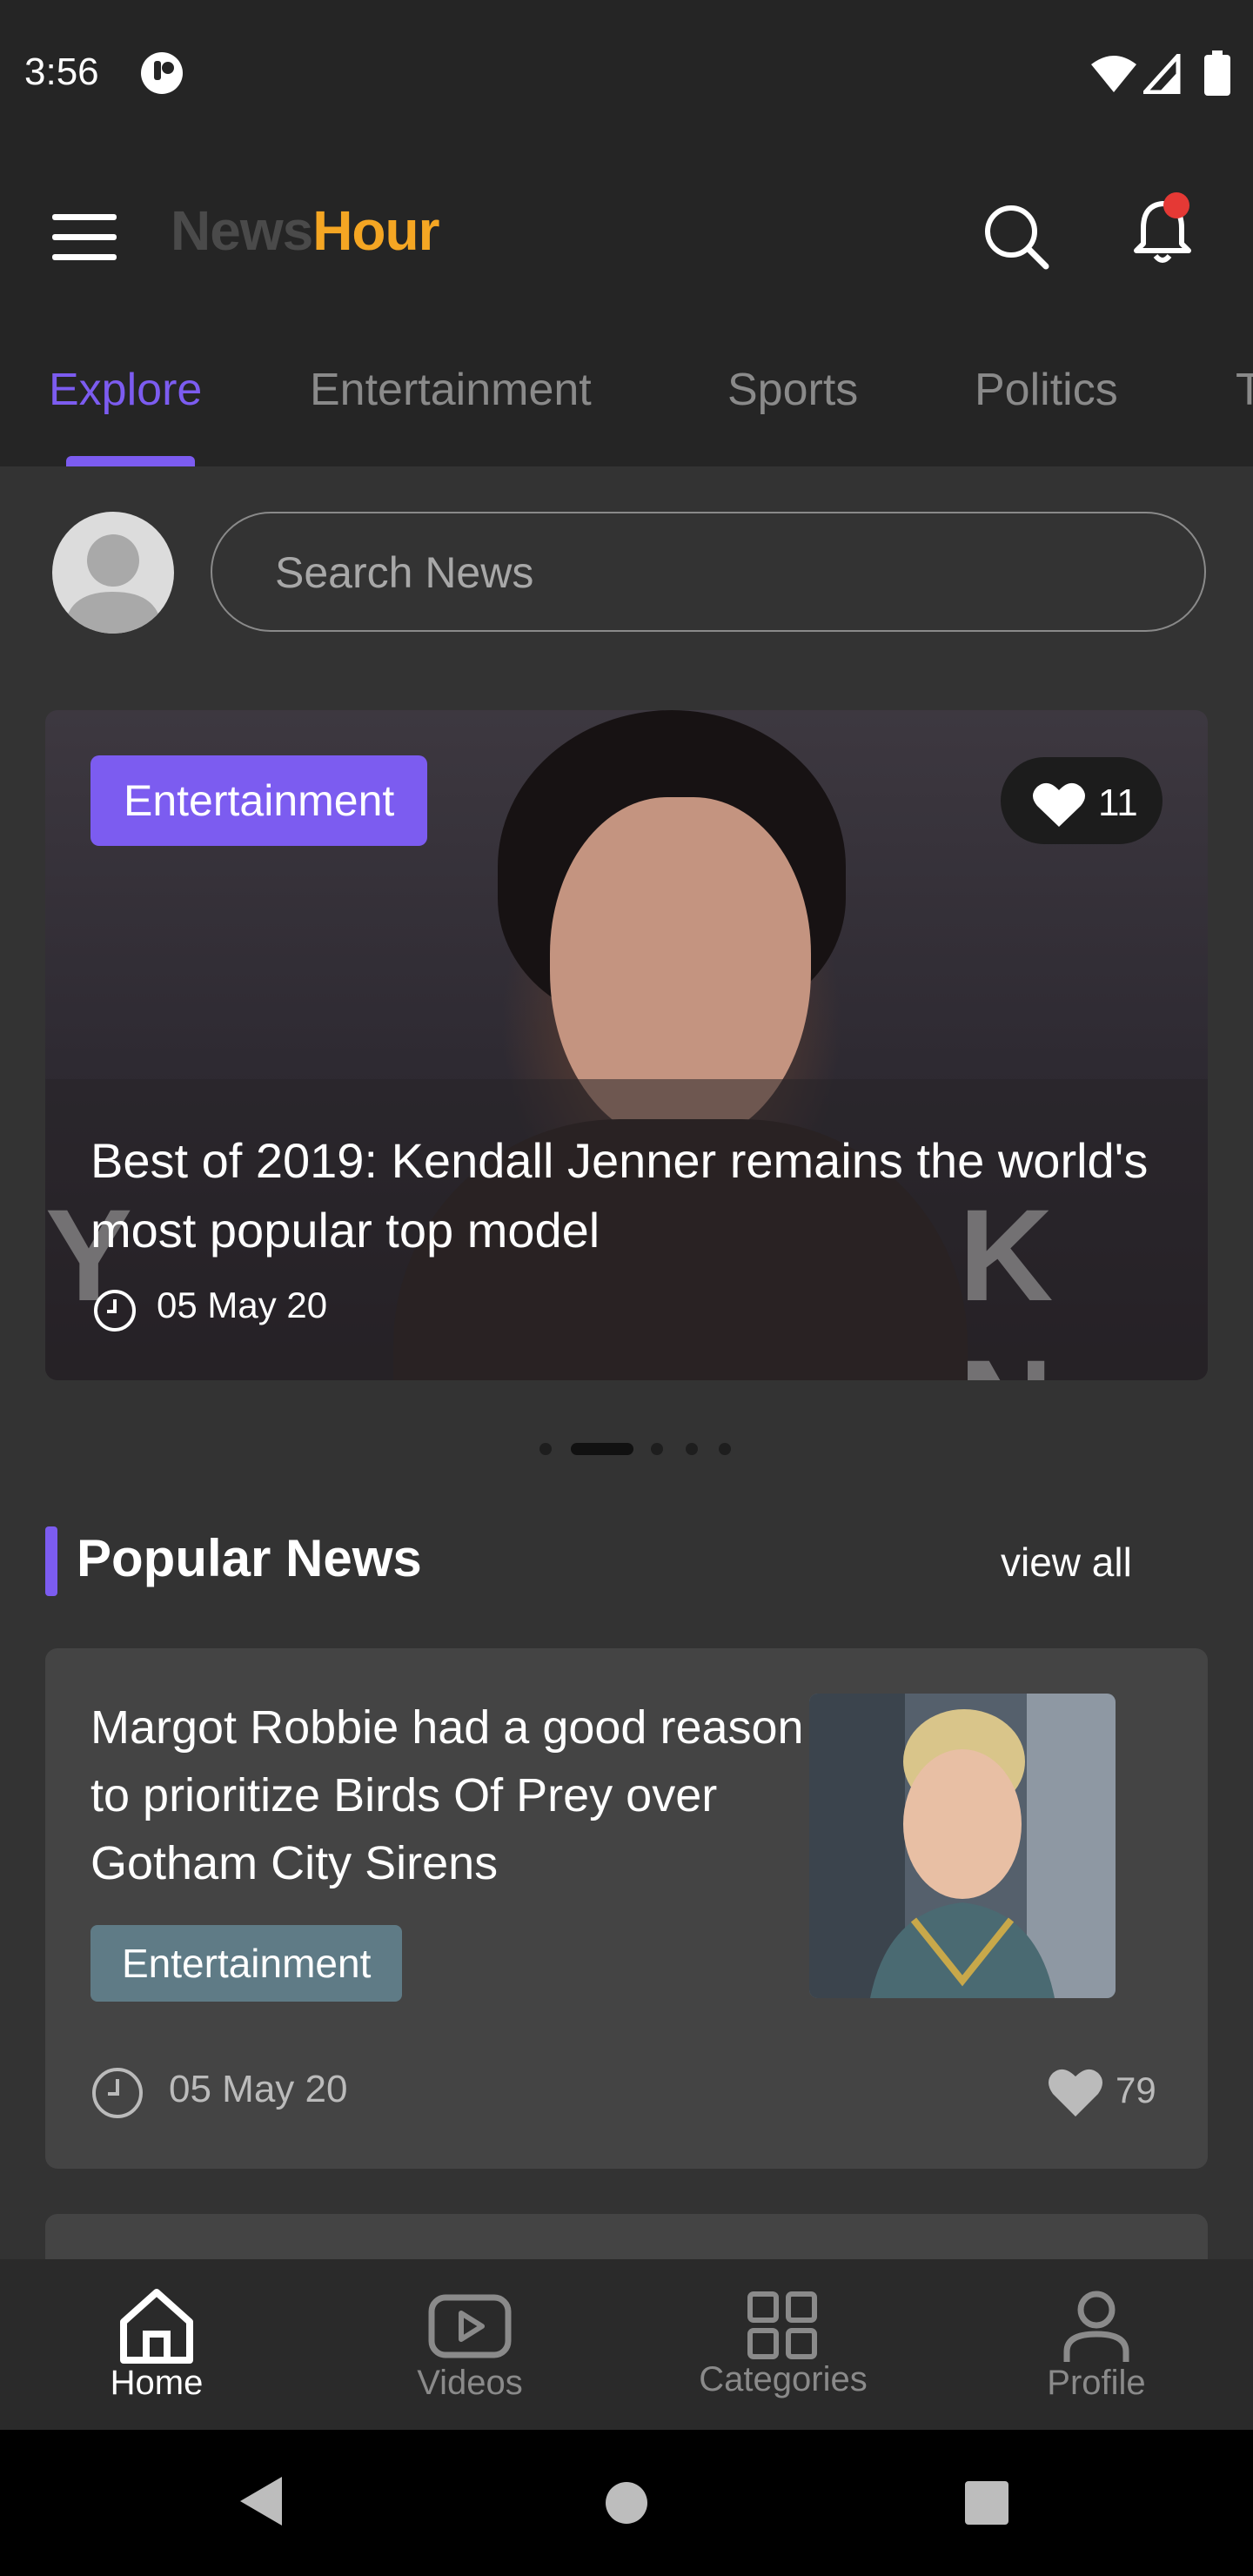  Describe the element at coordinates (157, 2383) in the screenshot. I see `nav-label: Home` at that location.